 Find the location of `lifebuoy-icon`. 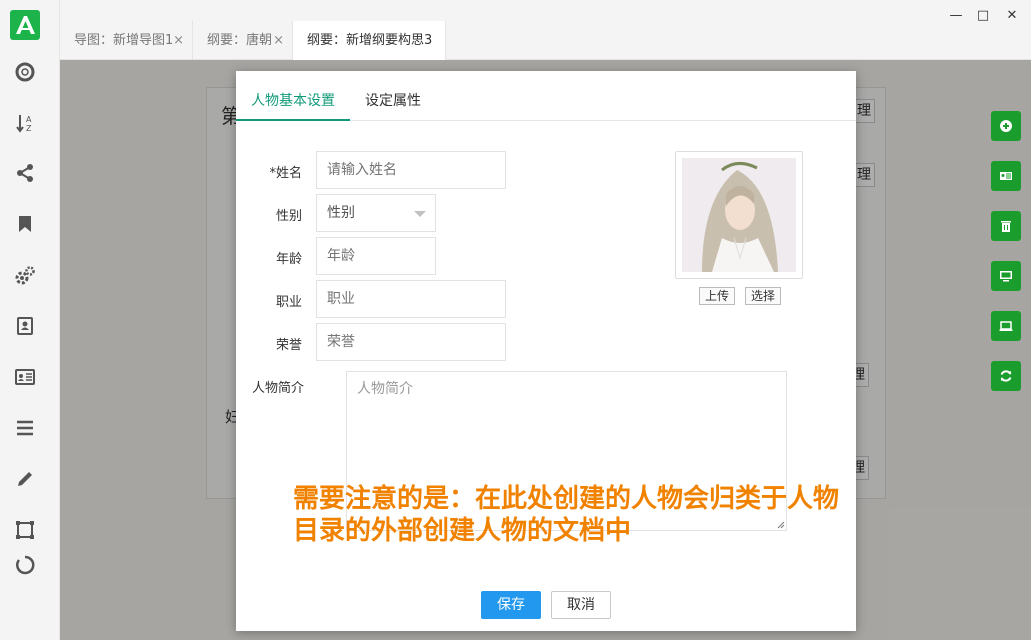

lifebuoy-icon is located at coordinates (25, 72).